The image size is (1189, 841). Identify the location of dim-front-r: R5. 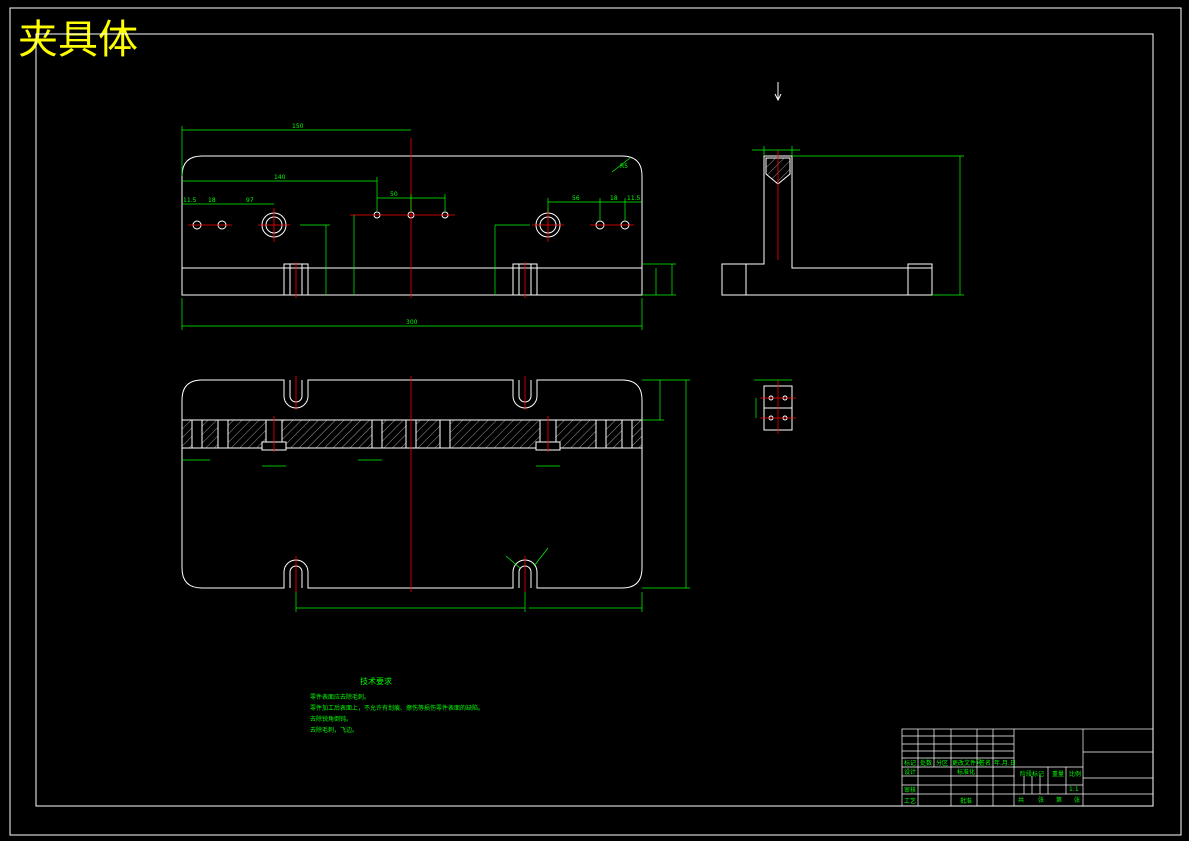
(624, 166).